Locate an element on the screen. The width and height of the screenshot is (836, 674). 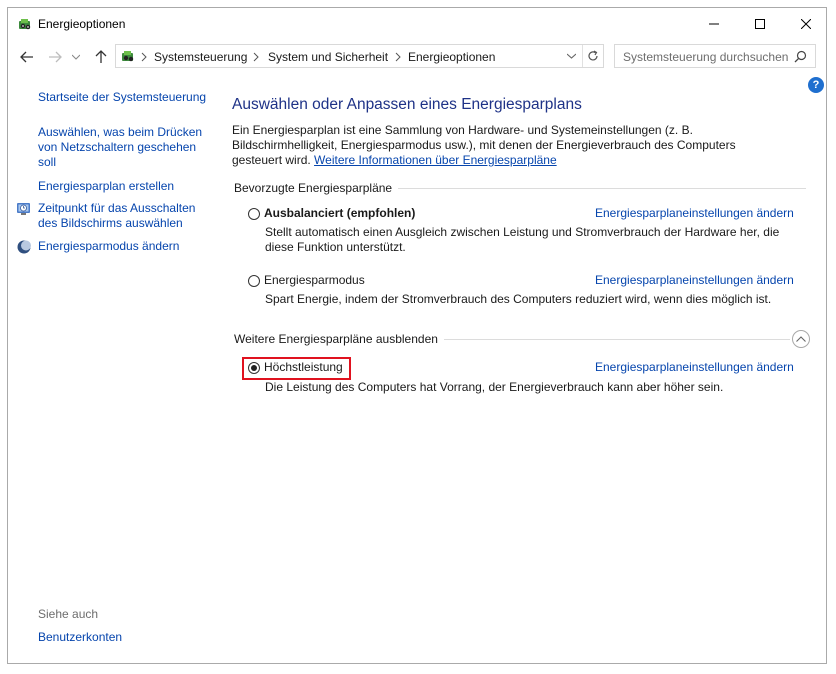
recent-locations-button is located at coordinates (76, 57).